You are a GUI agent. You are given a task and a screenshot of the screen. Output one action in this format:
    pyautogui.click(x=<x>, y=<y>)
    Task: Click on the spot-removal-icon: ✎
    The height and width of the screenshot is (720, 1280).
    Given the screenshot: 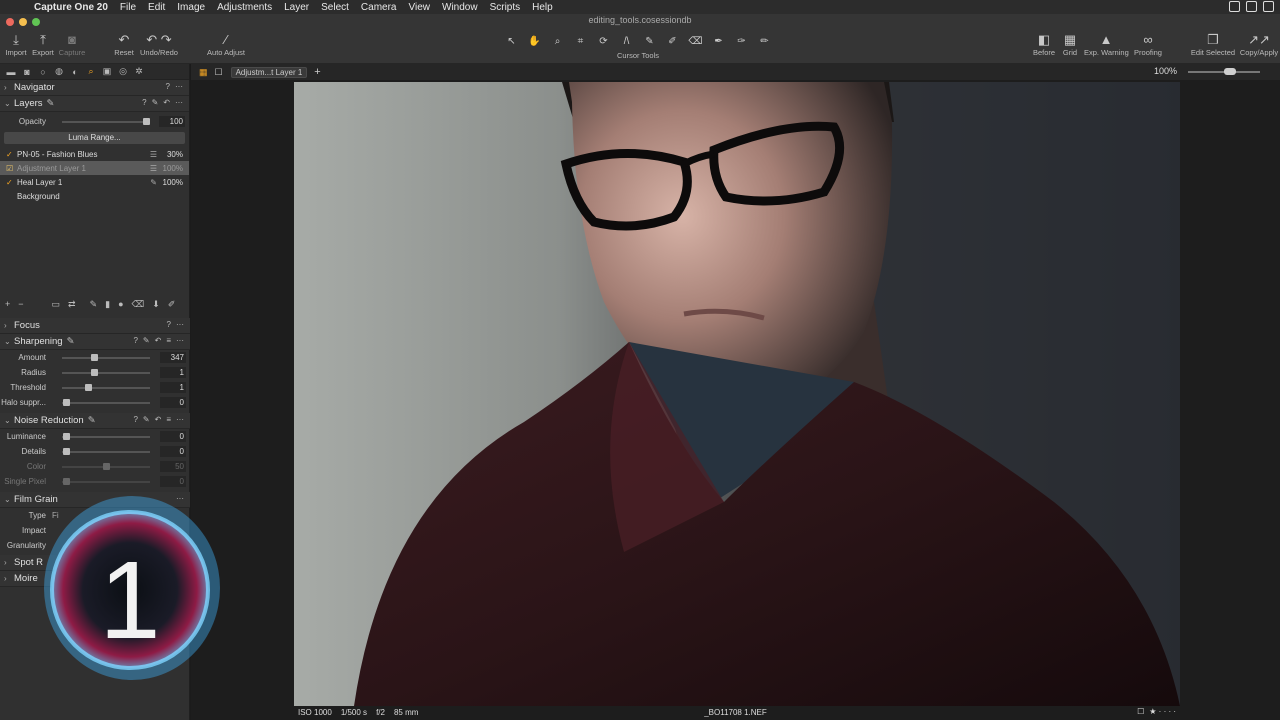 What is the action you would take?
    pyautogui.click(x=649, y=41)
    